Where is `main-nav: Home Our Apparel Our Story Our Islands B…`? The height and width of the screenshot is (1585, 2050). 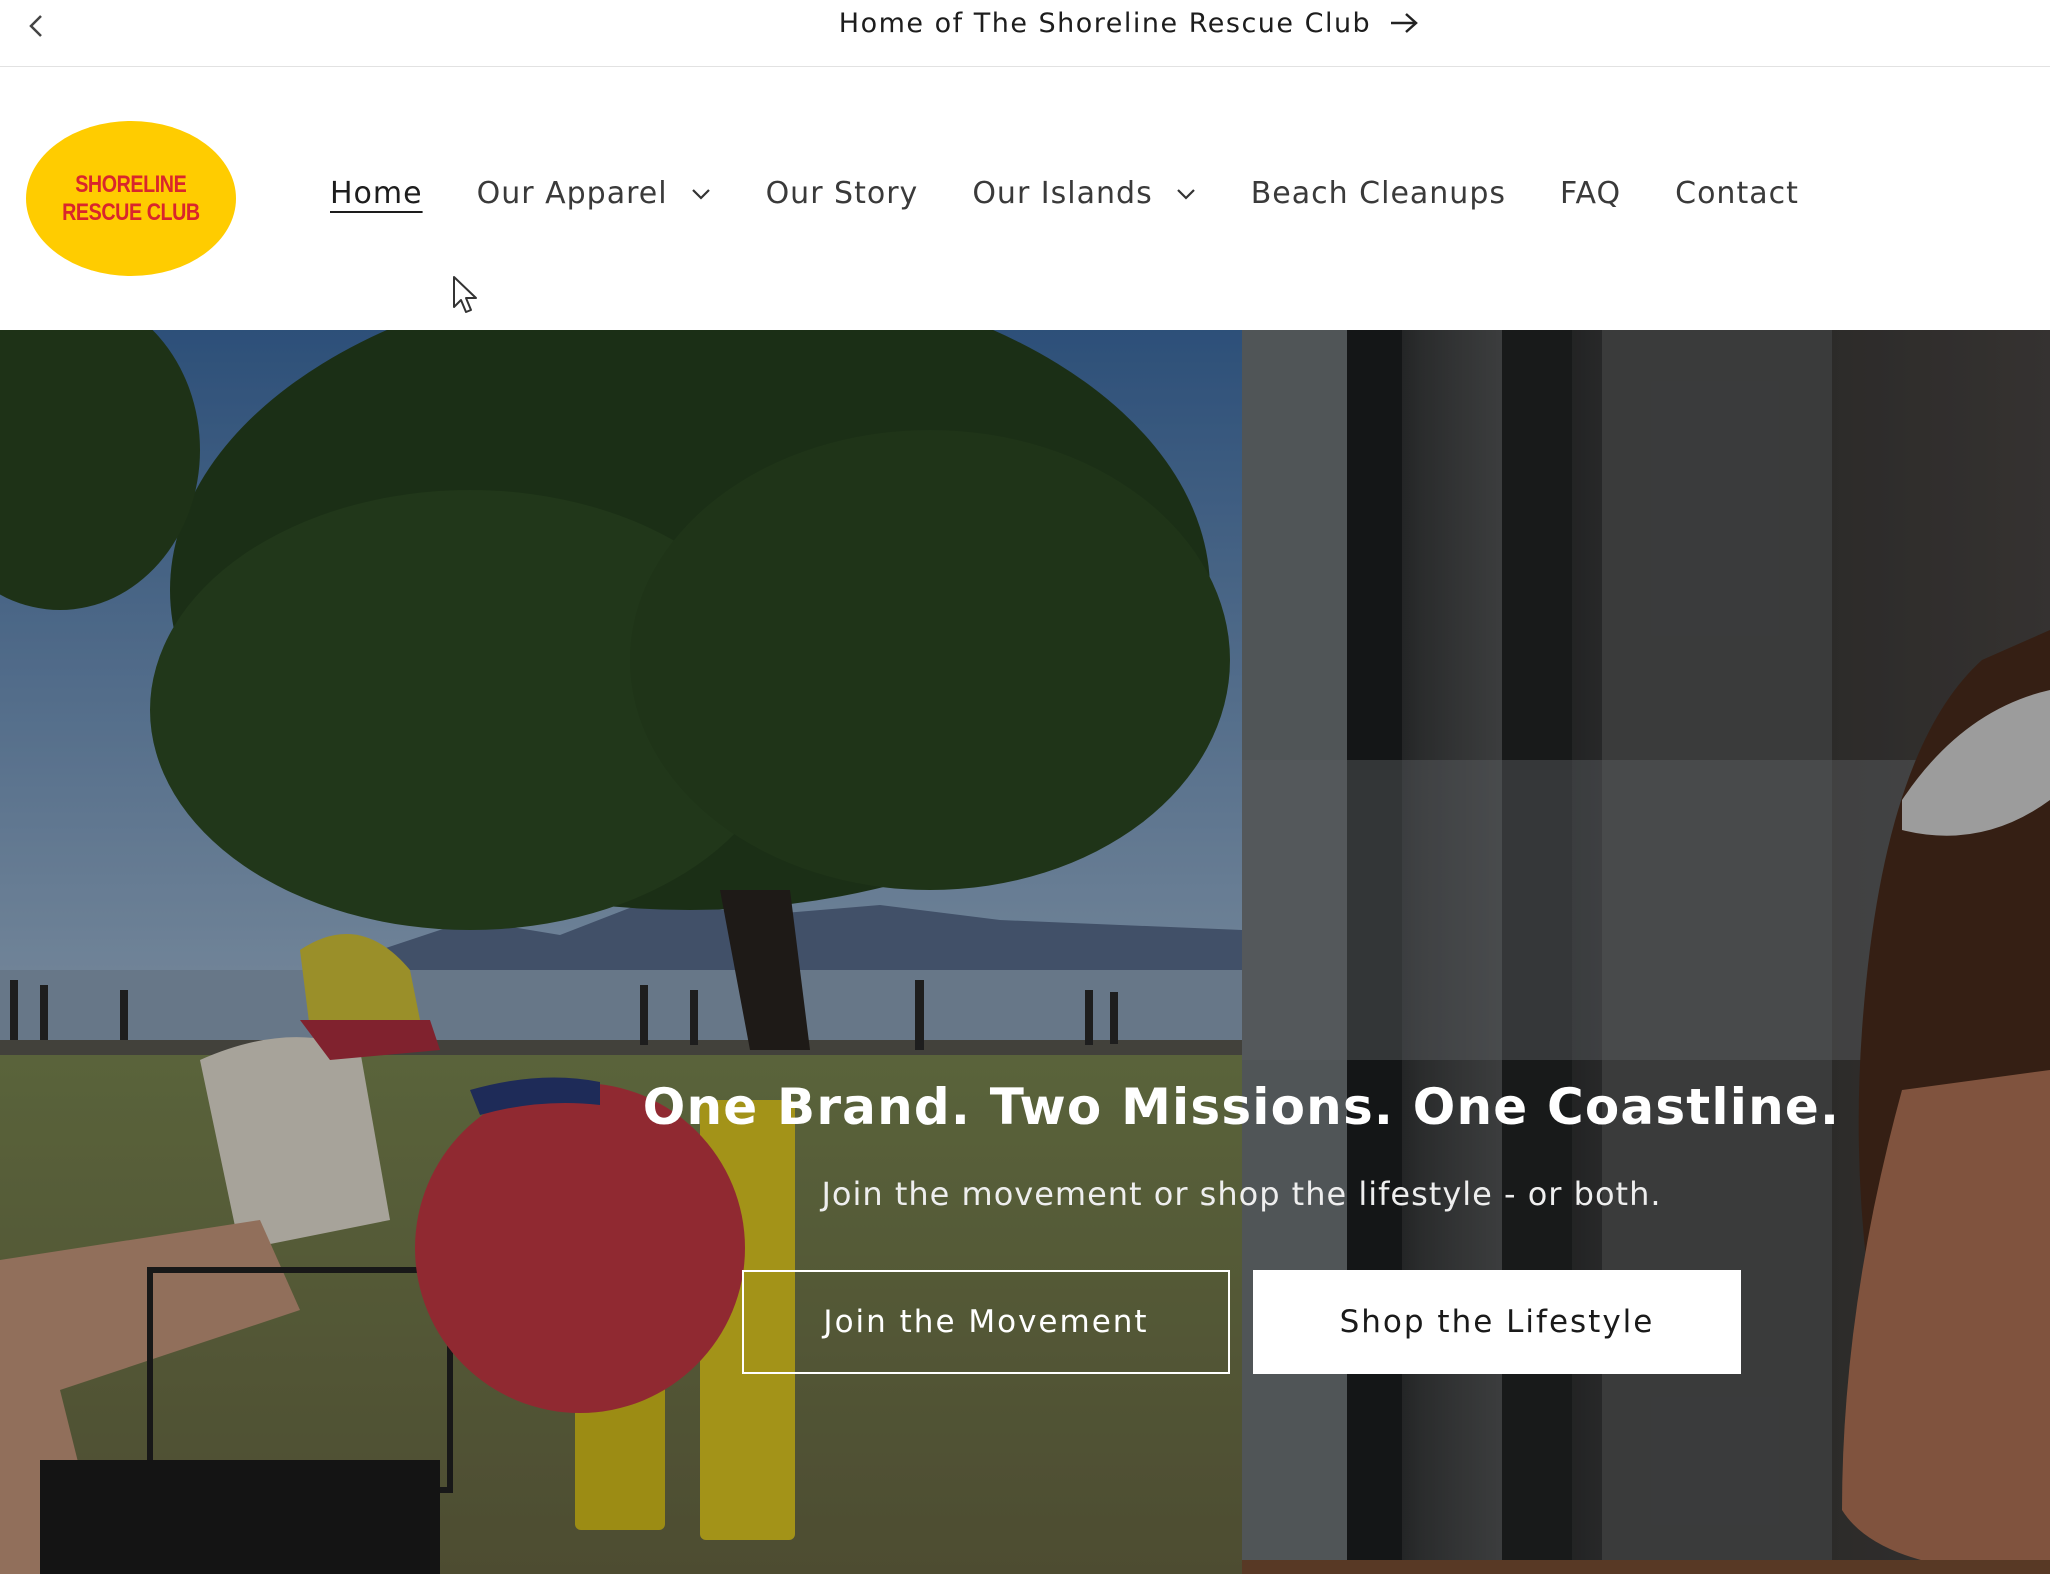
main-nav: Home Our Apparel Our Story Our Islands B… is located at coordinates (1091, 193).